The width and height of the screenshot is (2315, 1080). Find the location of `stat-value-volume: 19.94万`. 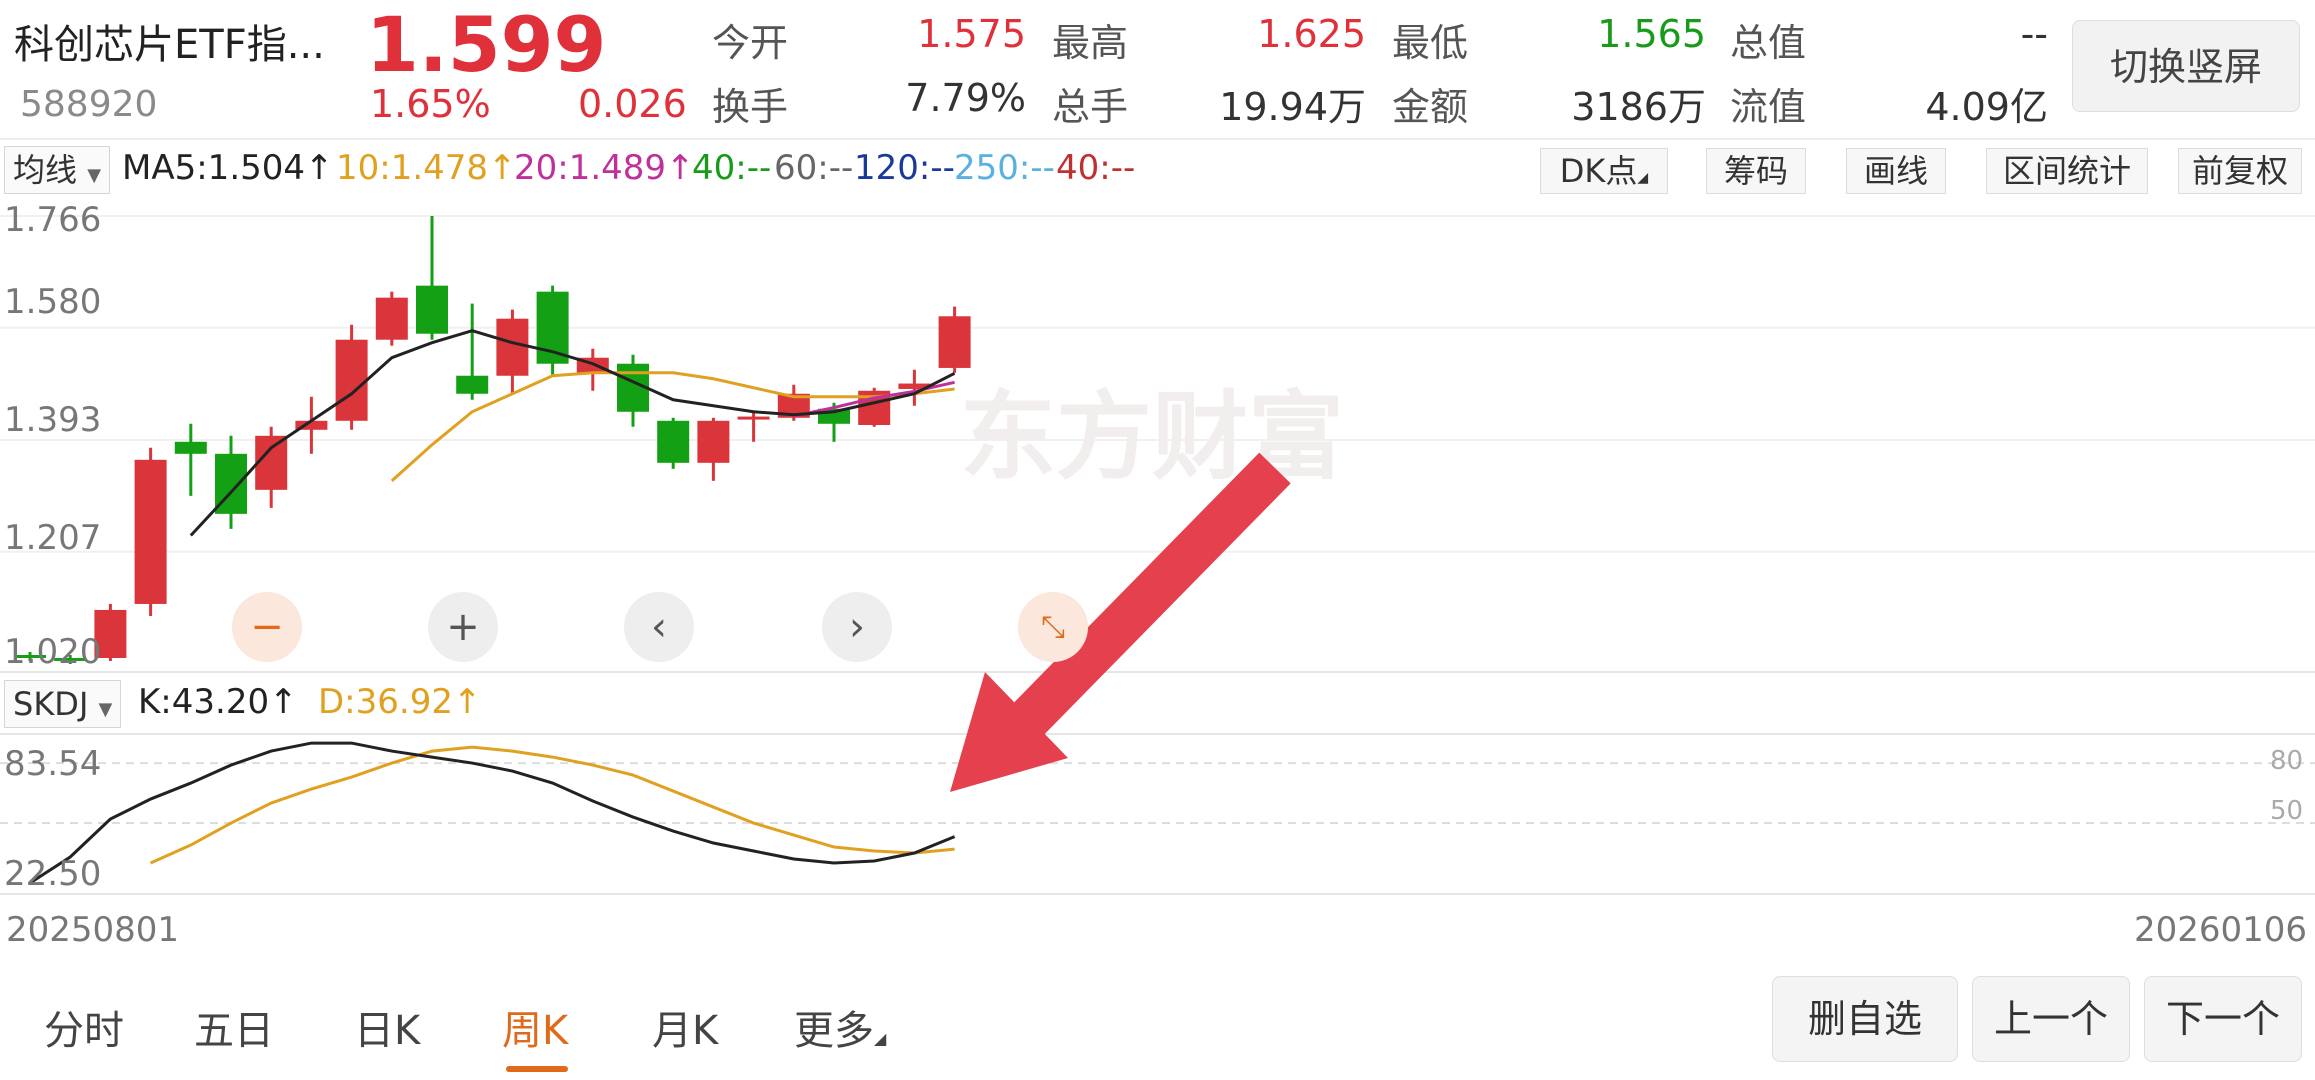

stat-value-volume: 19.94万 is located at coordinates (1292, 107).